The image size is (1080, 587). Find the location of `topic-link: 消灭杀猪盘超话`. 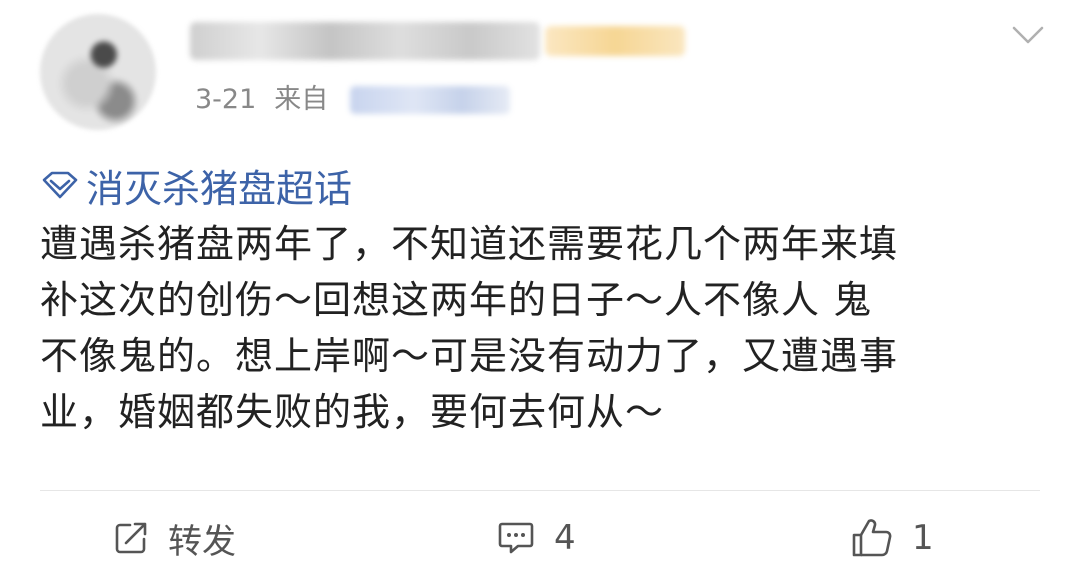

topic-link: 消灭杀猪盘超话 is located at coordinates (196, 185).